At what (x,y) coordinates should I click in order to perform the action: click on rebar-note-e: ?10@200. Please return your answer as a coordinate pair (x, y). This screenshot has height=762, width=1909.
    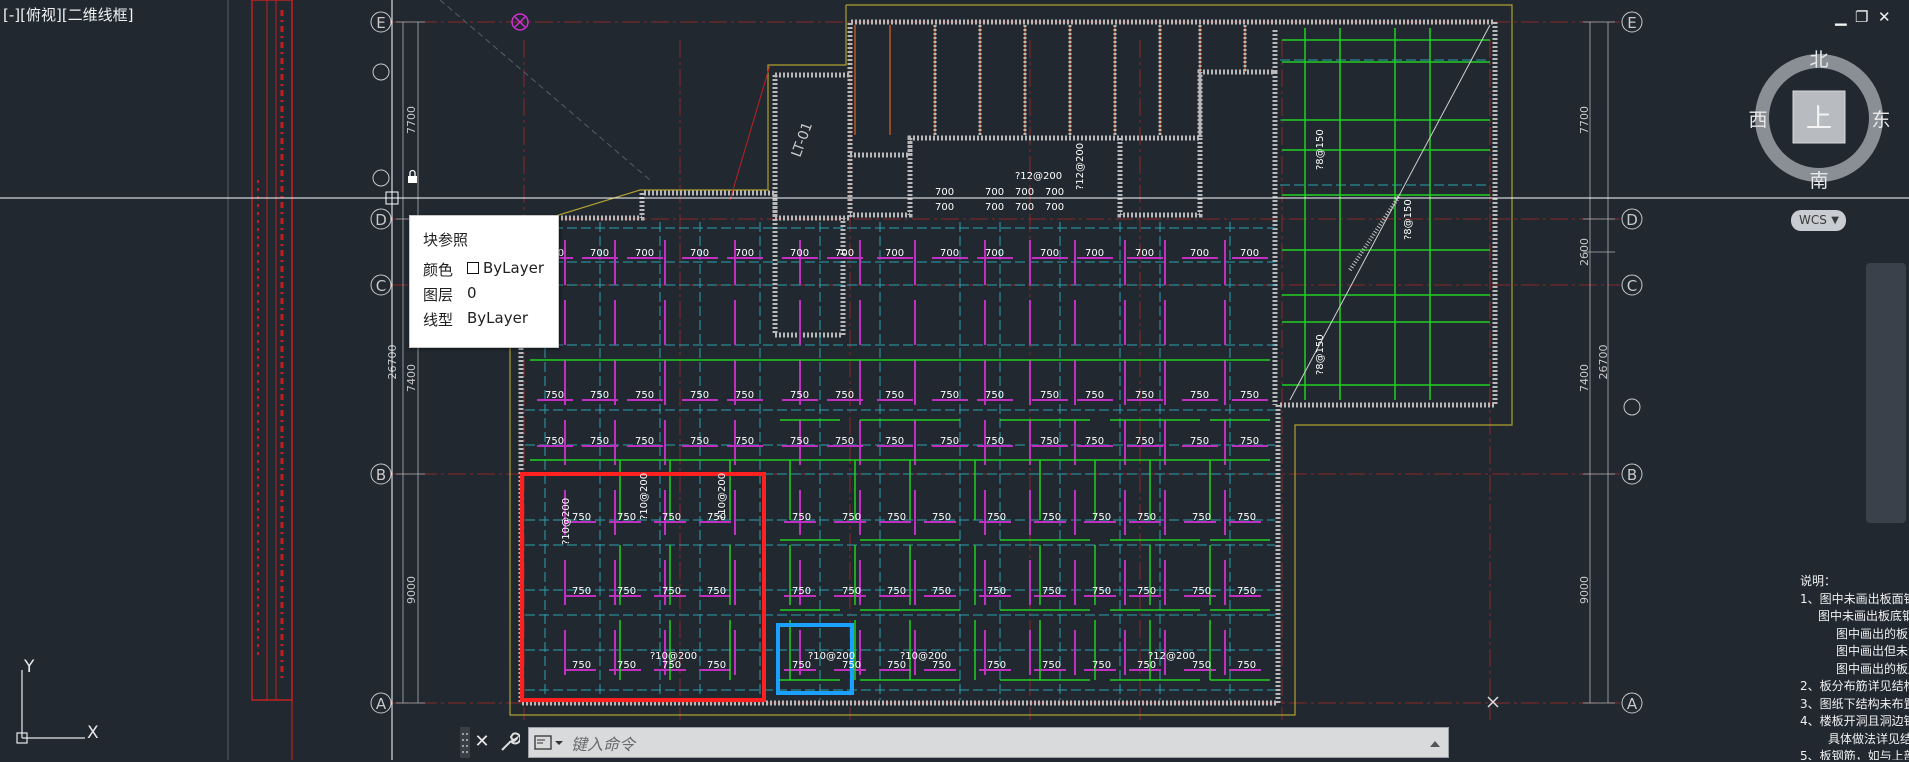
    Looking at the image, I should click on (673, 656).